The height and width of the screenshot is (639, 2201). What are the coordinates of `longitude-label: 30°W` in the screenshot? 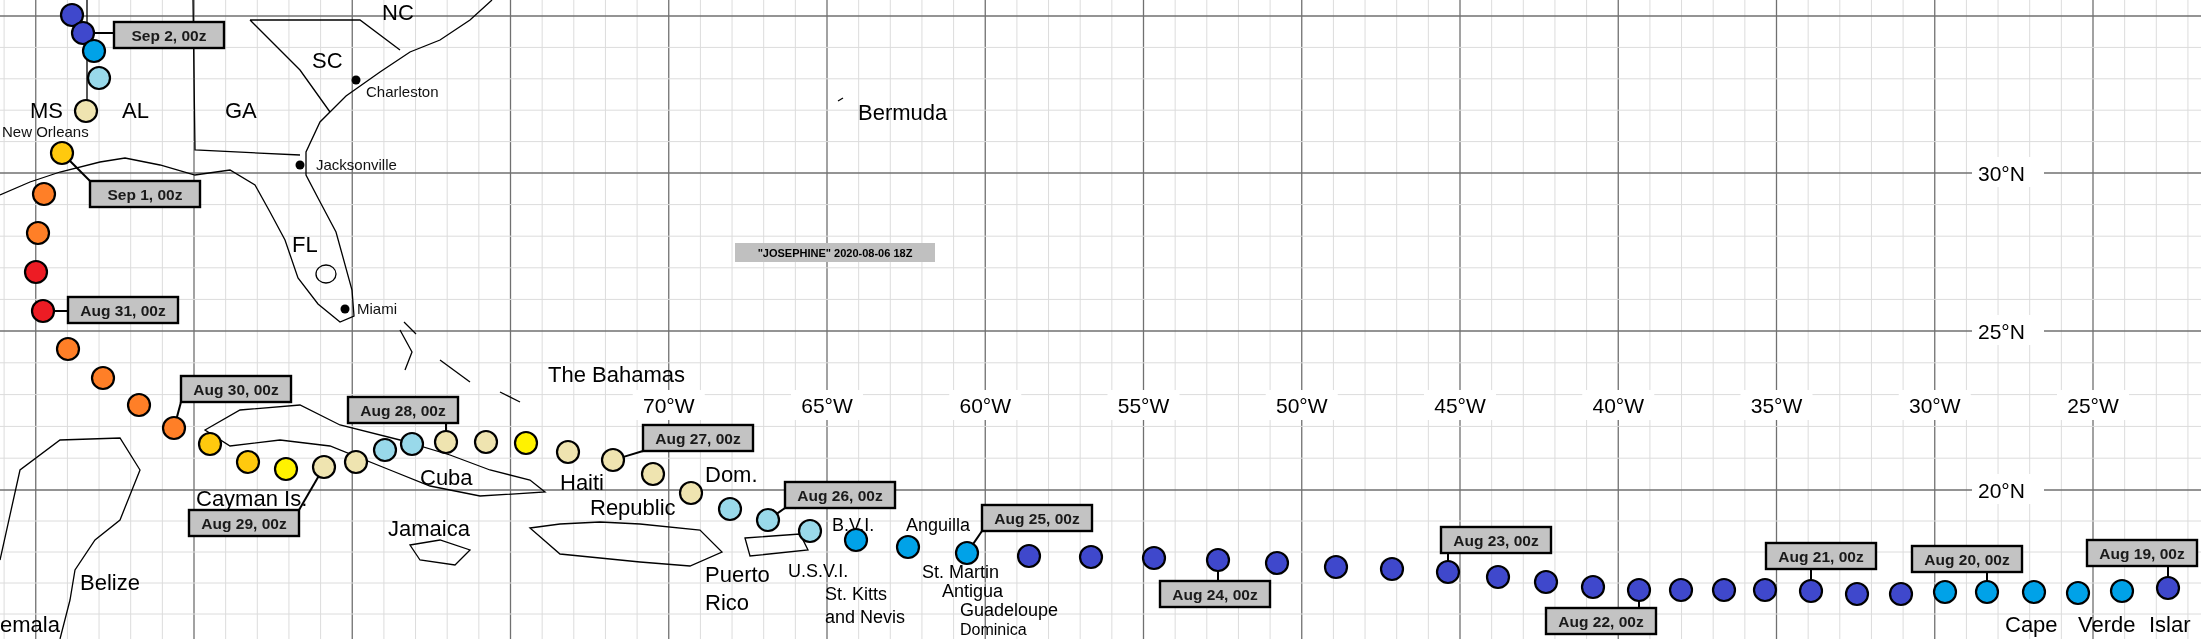 It's located at (1934, 405).